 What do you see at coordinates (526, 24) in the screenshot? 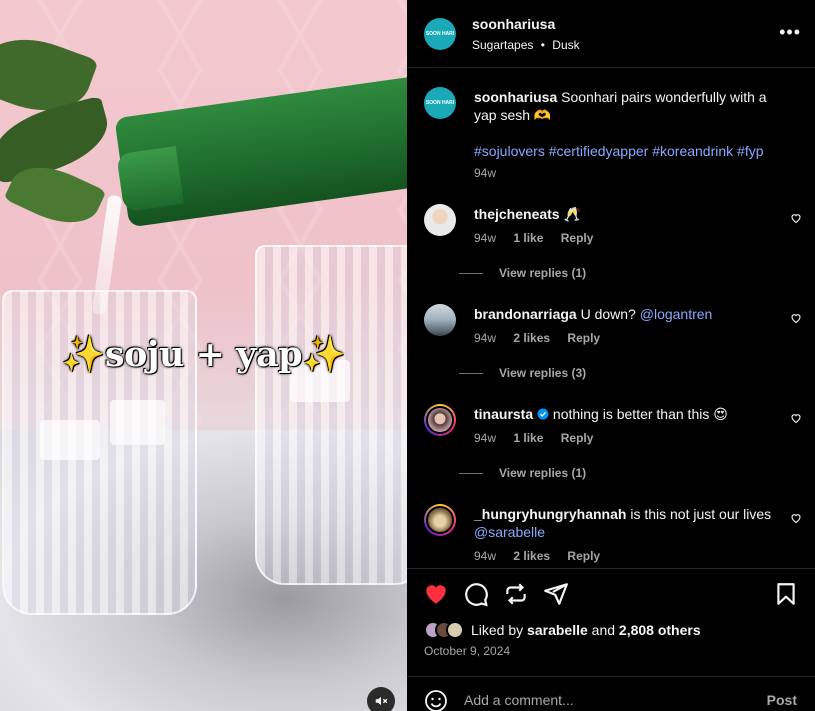
I see `author-username: soonhariusa` at bounding box center [526, 24].